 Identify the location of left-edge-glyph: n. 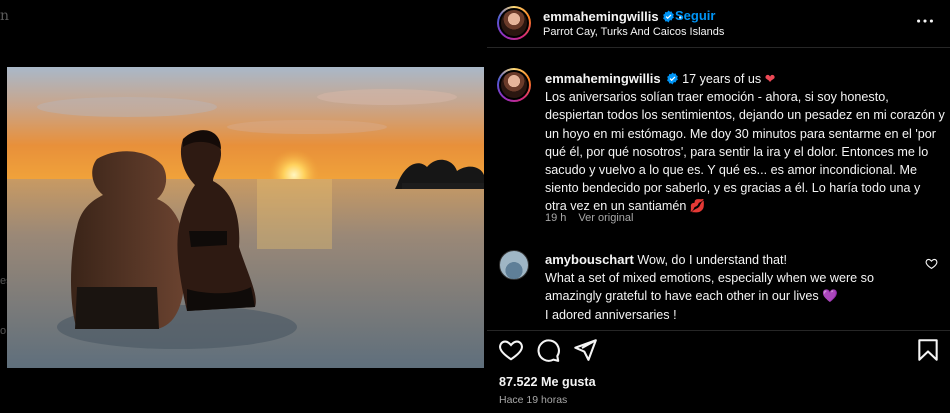
(5, 16).